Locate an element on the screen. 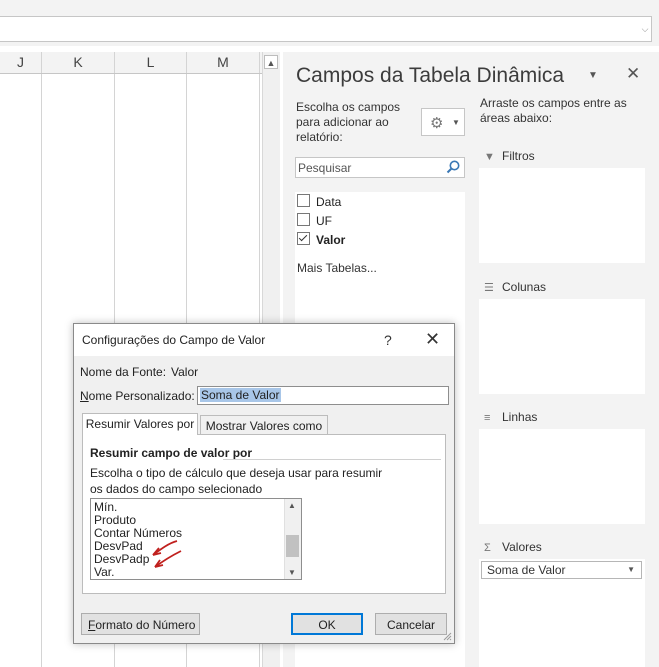 The width and height of the screenshot is (659, 667). value-field-chip: Soma de Valor ▼ is located at coordinates (561, 570).